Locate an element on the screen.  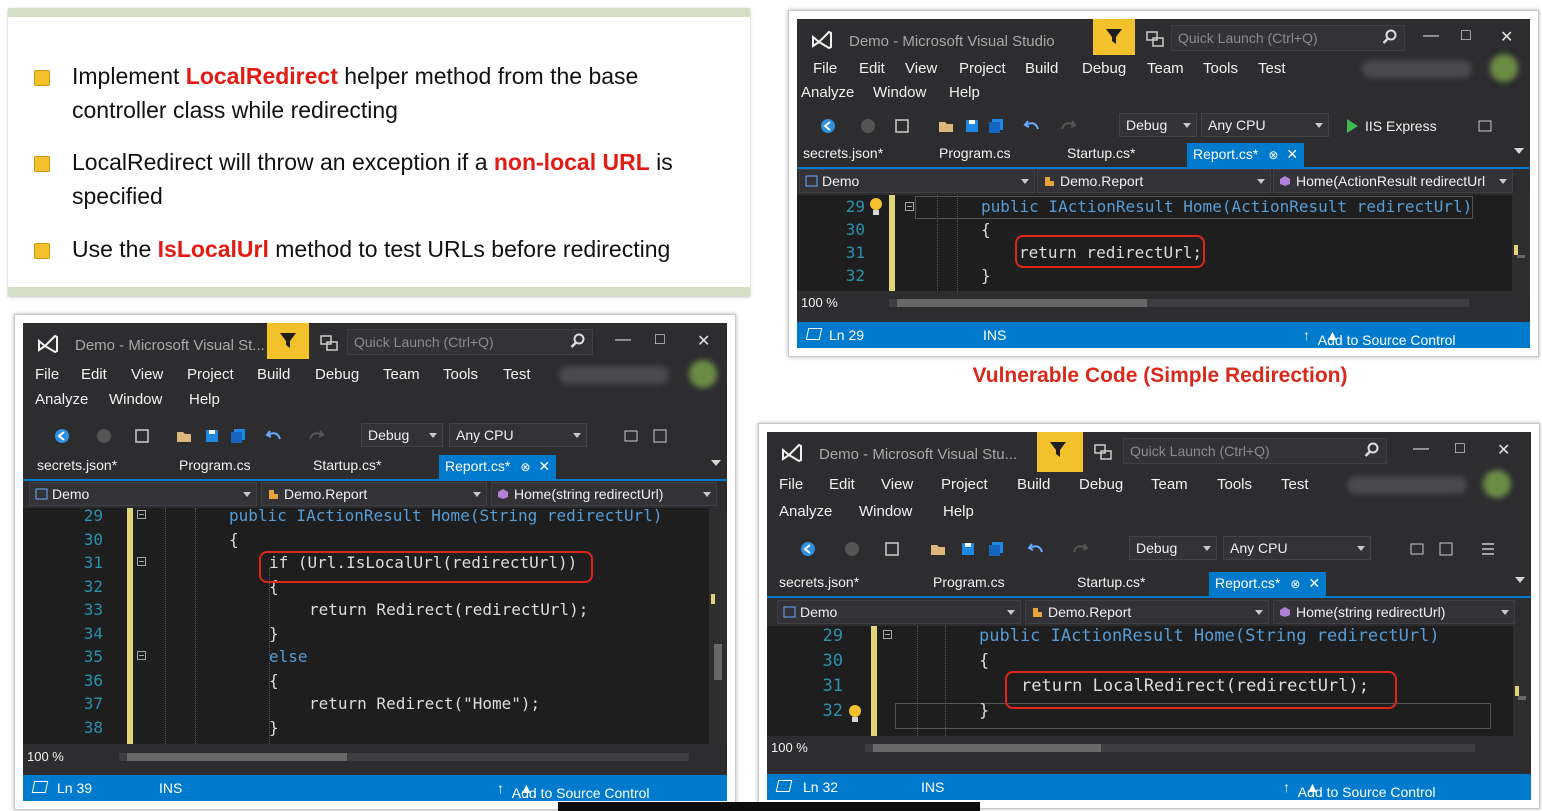
member-dropdown: Home(ActionResult redirectUrl is located at coordinates (1393, 181).